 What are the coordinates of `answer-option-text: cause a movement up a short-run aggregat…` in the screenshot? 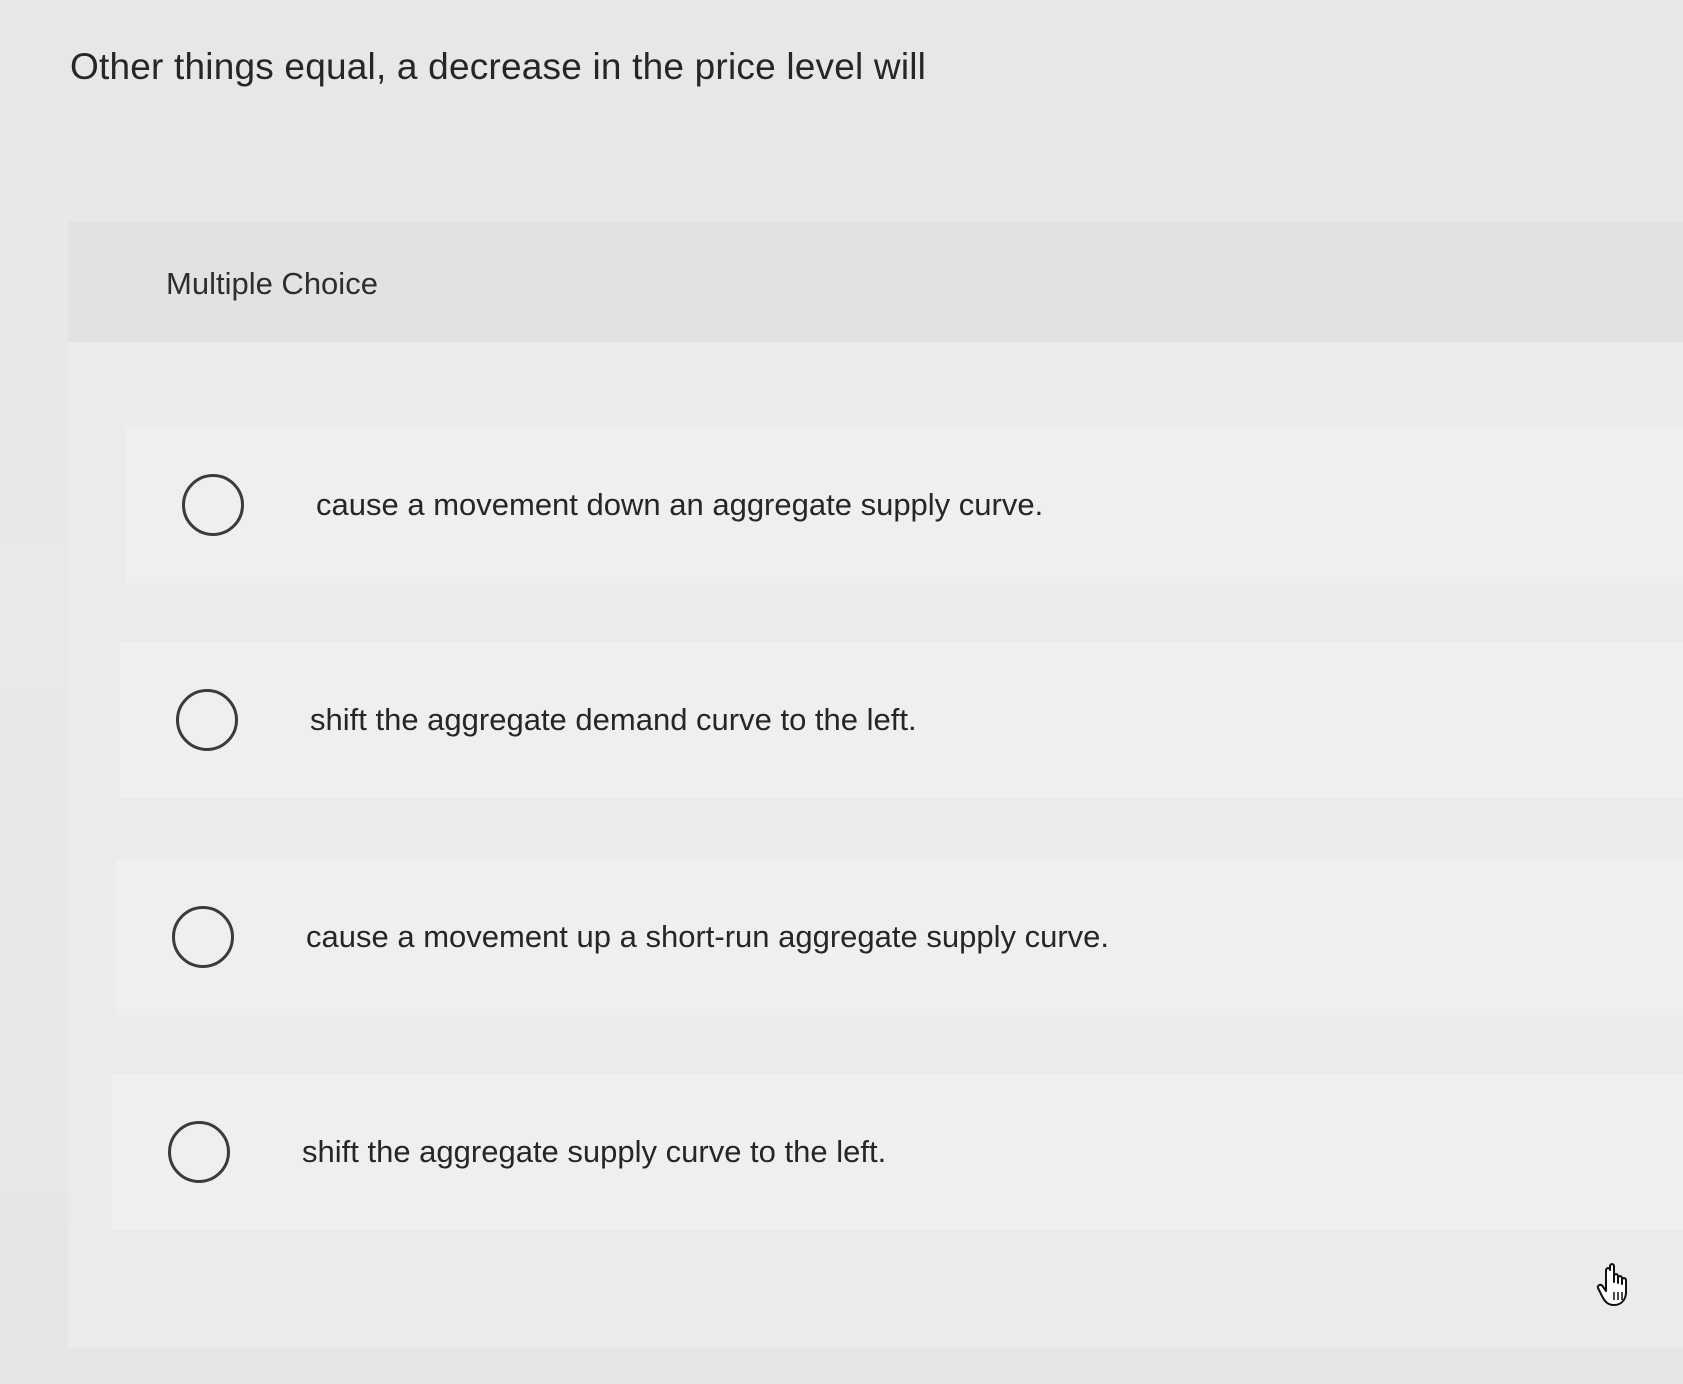 It's located at (708, 936).